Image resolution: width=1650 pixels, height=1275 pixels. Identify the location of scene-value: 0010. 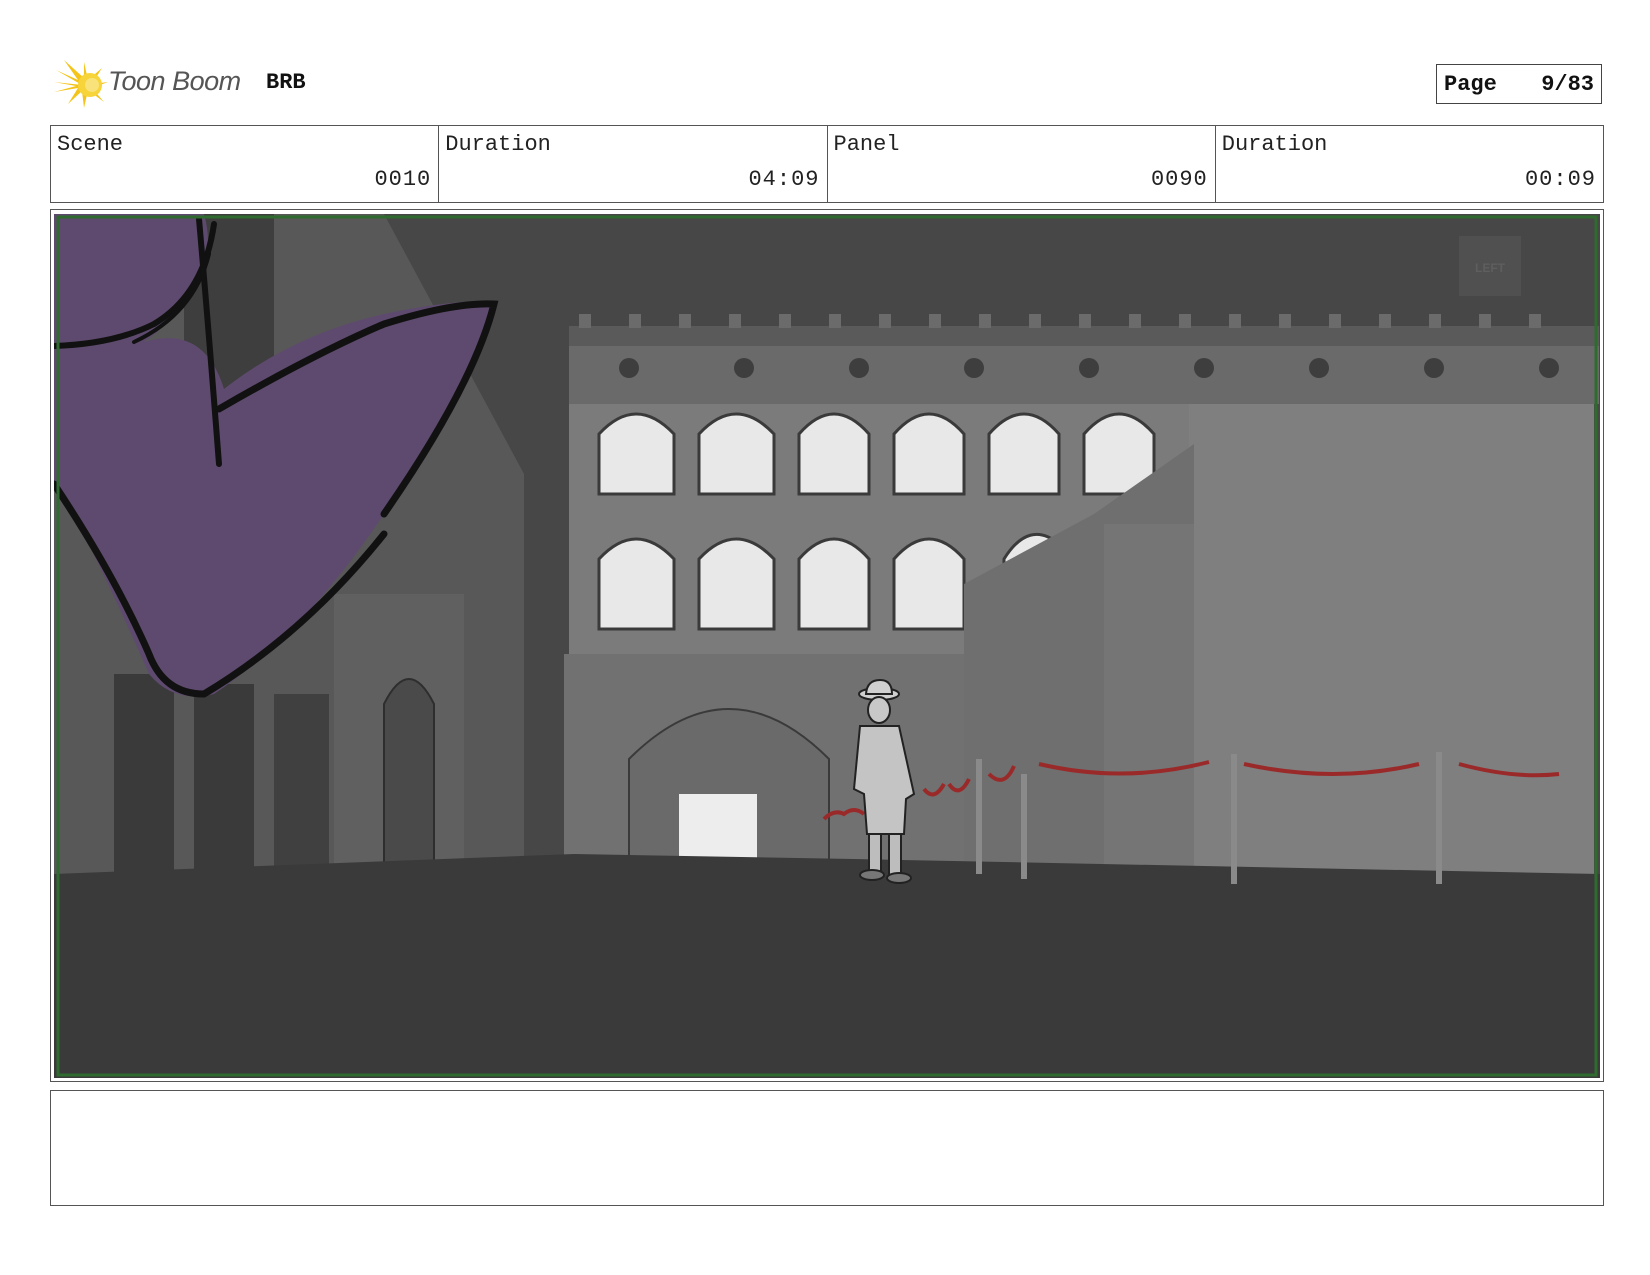
(403, 179).